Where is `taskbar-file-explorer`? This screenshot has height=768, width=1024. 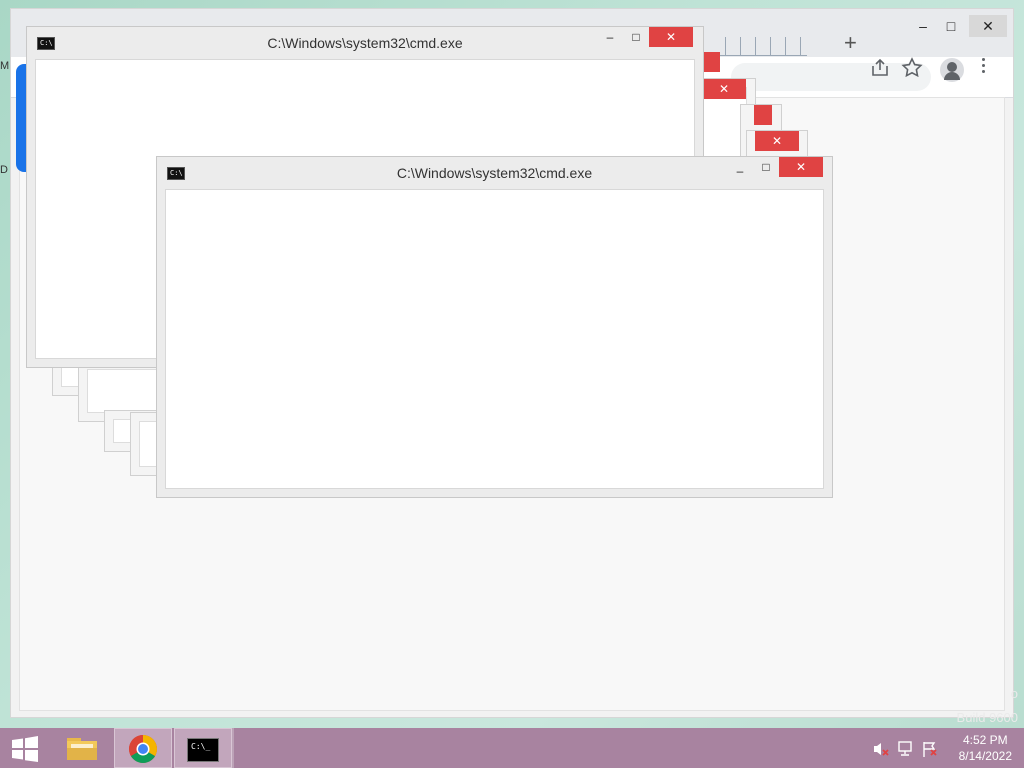 taskbar-file-explorer is located at coordinates (83, 748).